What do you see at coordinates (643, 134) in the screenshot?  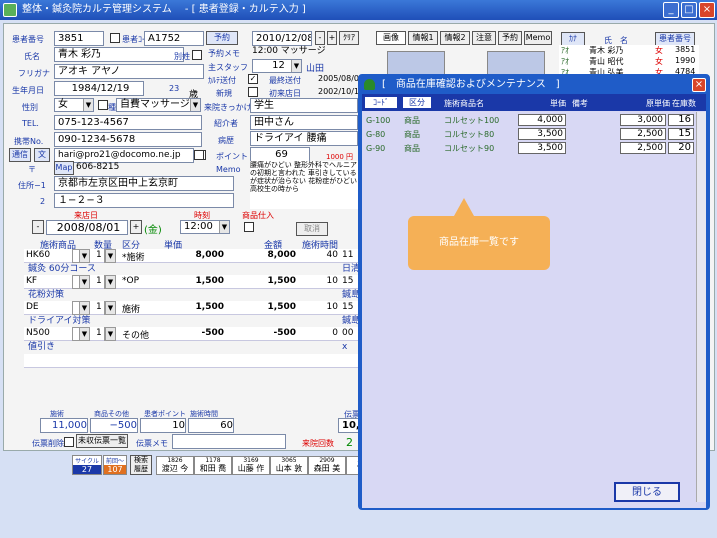 I see `inv-cost: 2,500` at bounding box center [643, 134].